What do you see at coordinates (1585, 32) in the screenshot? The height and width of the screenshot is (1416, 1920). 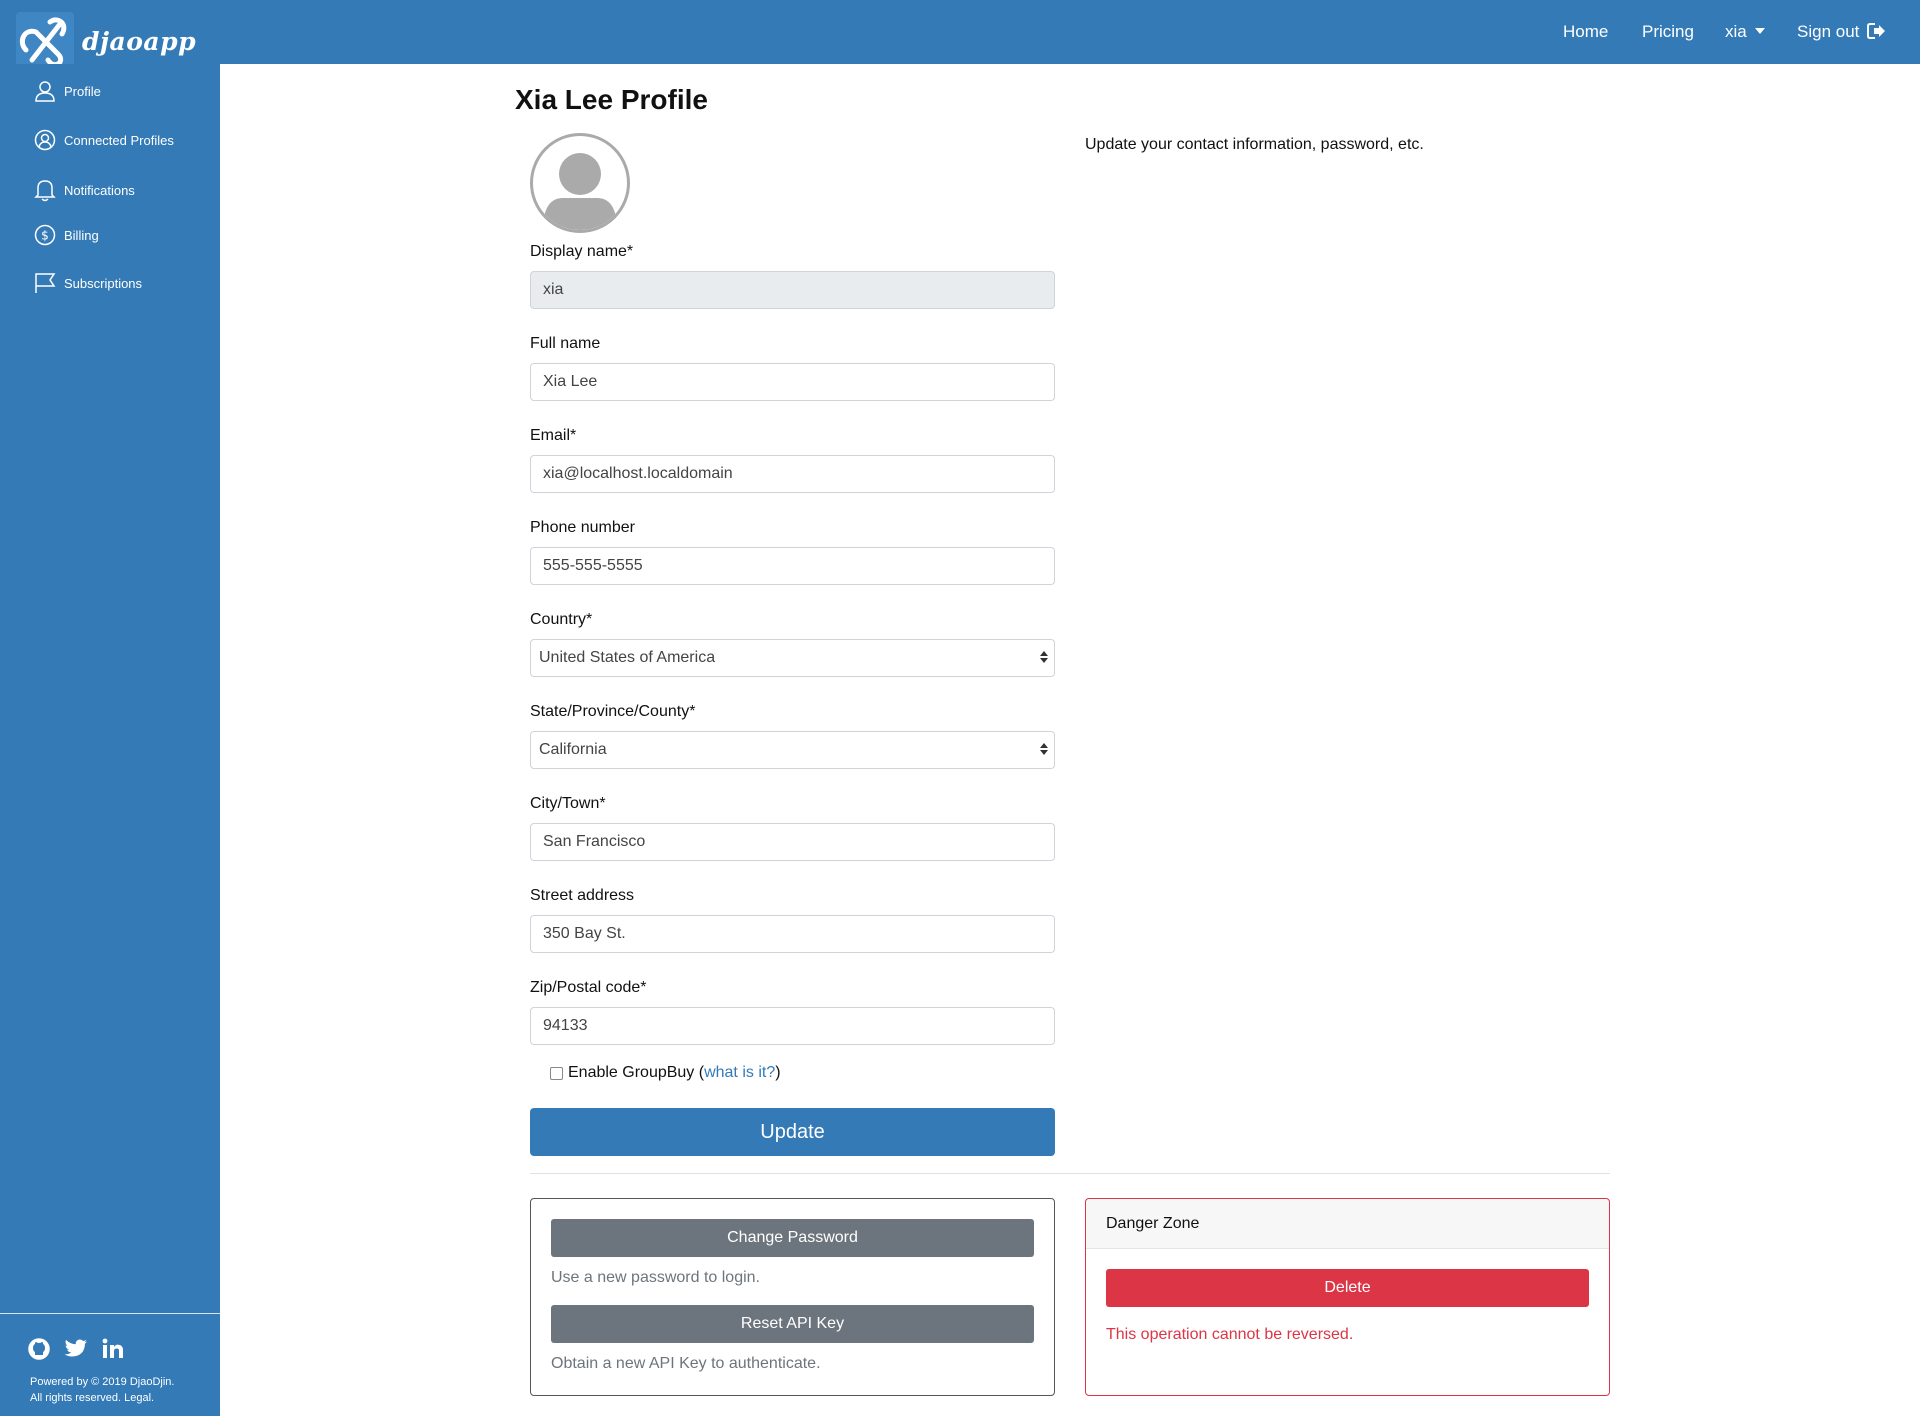 I see `nav-home-link: Home` at bounding box center [1585, 32].